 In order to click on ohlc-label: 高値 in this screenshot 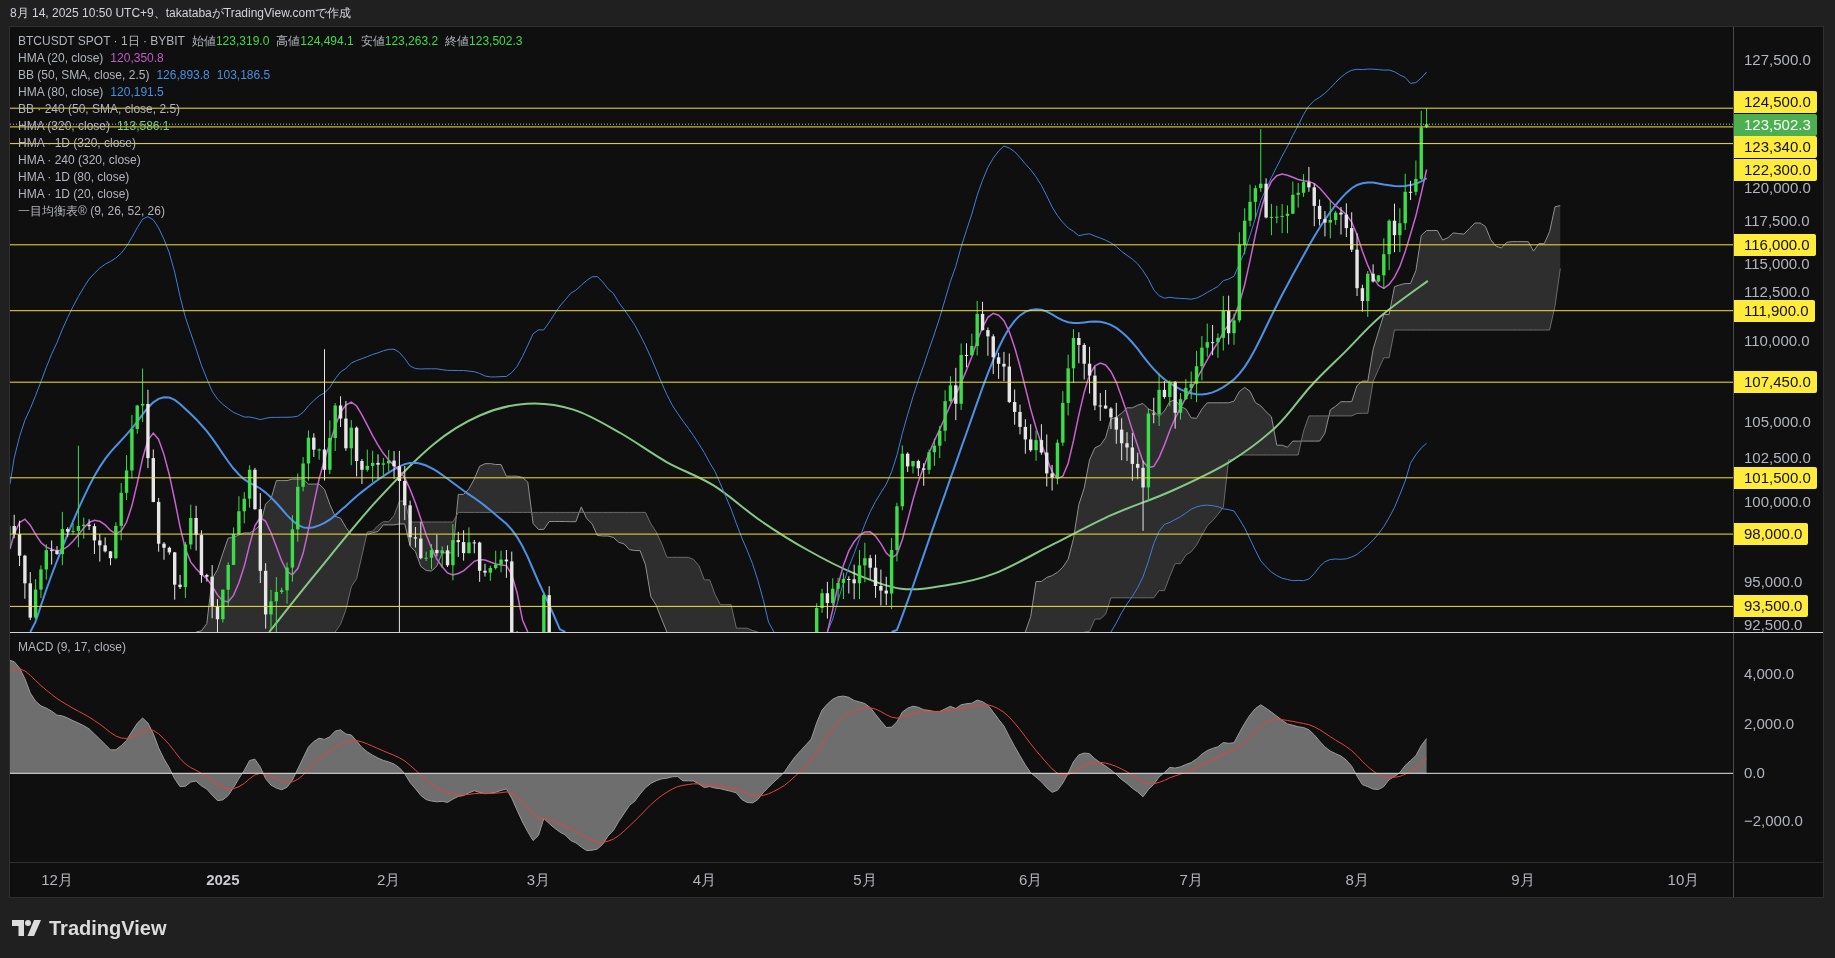, I will do `click(288, 41)`.